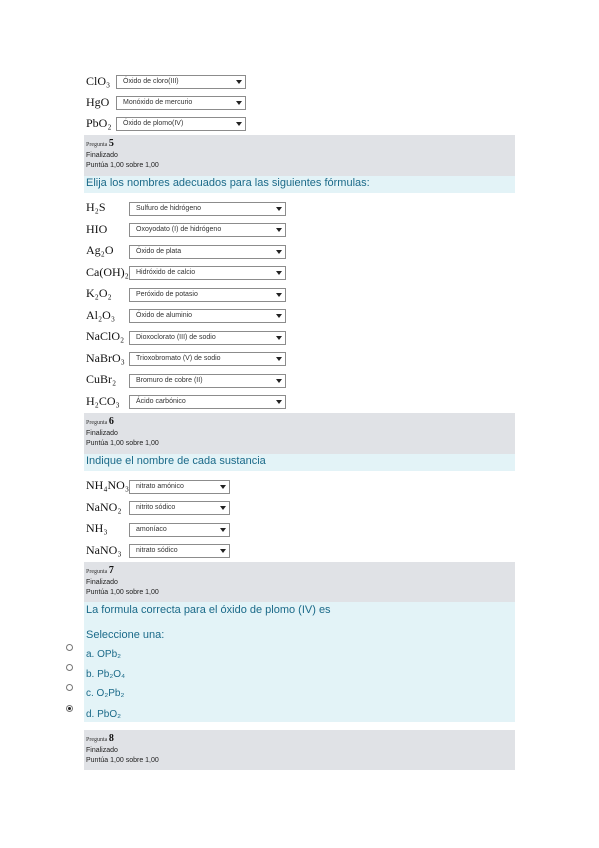 The width and height of the screenshot is (599, 848). What do you see at coordinates (299, 462) in the screenshot?
I see `question-text-box: Indique el nombre de cada sustancia` at bounding box center [299, 462].